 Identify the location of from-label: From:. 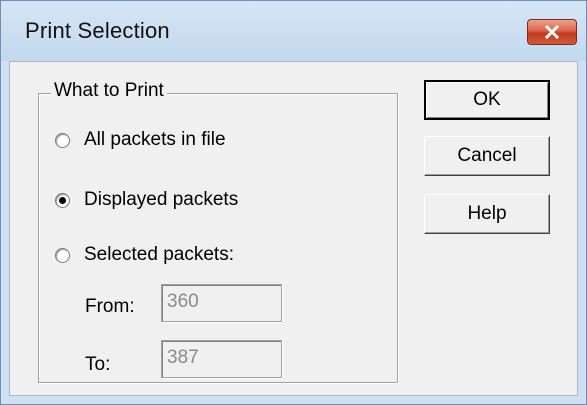
(110, 306).